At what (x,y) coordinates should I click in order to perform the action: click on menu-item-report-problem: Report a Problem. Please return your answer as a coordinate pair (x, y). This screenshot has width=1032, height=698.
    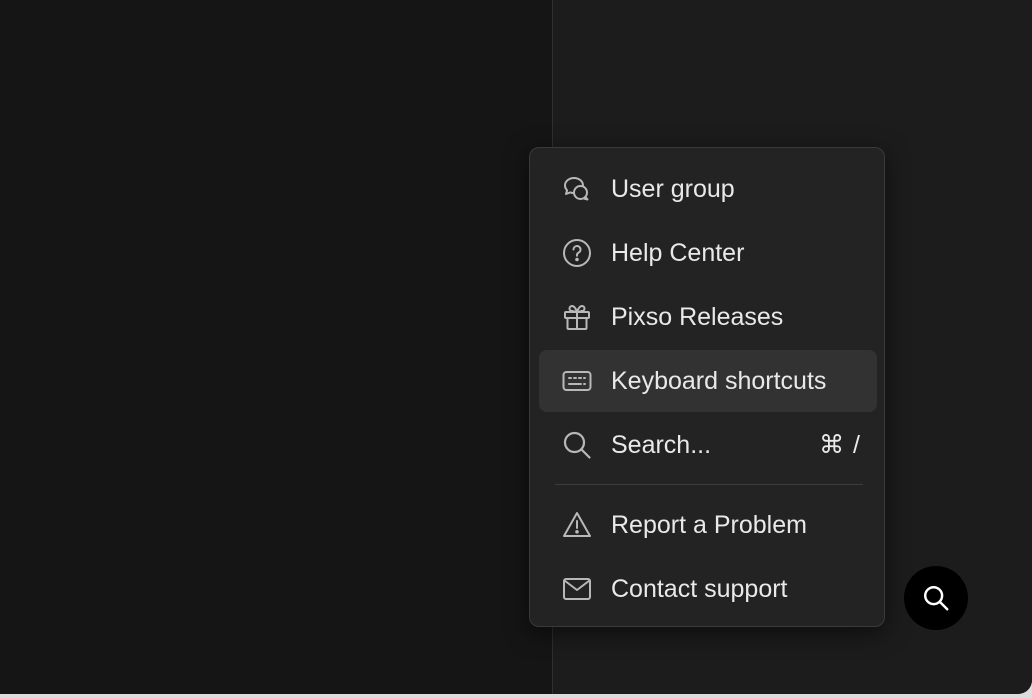
    Looking at the image, I should click on (708, 525).